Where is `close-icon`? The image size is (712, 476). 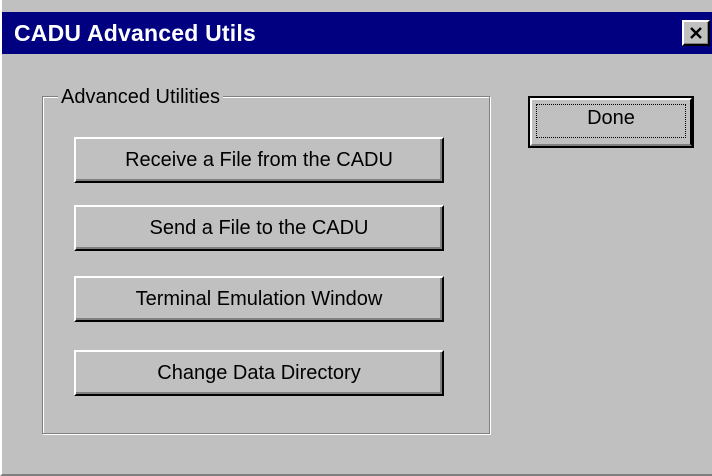
close-icon is located at coordinates (696, 33).